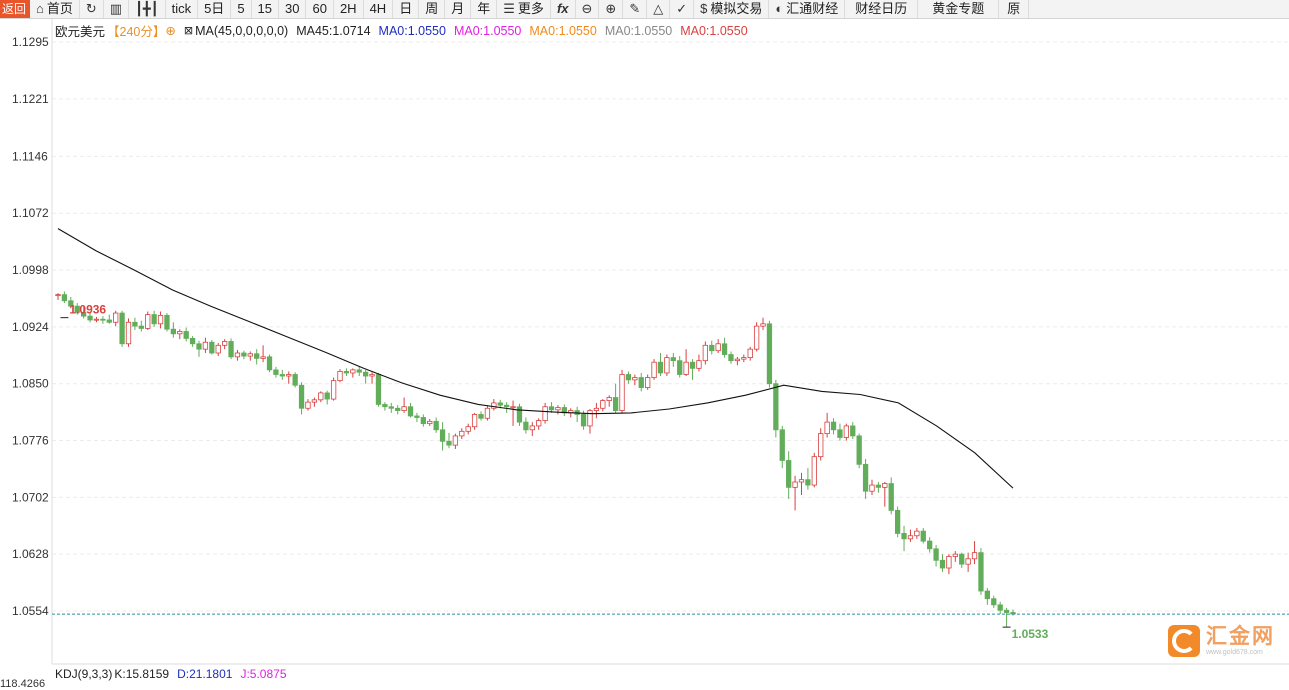 Image resolution: width=1289 pixels, height=690 pixels. I want to click on formula-button: fx, so click(563, 9).